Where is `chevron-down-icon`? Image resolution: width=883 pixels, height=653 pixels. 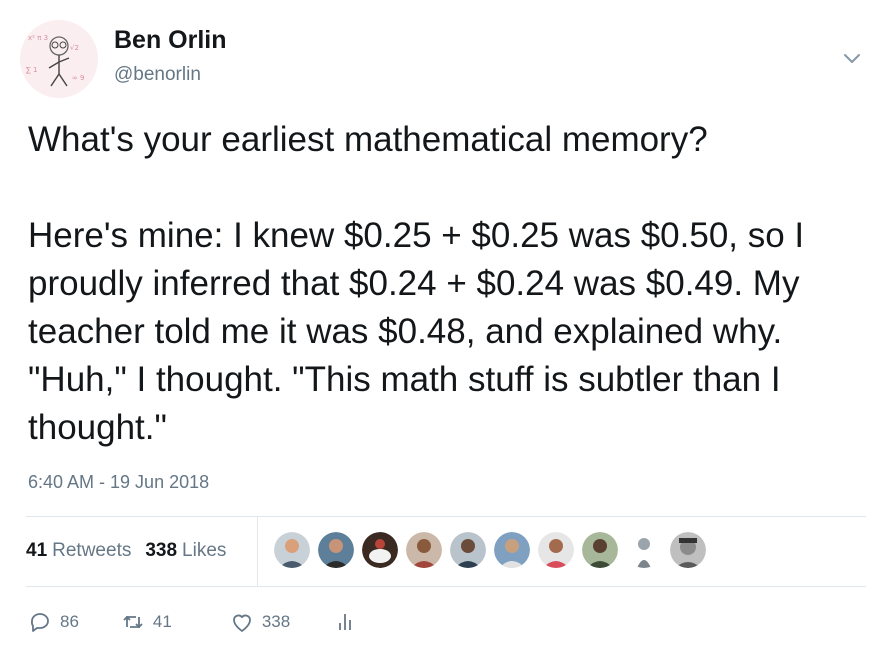
chevron-down-icon is located at coordinates (852, 58).